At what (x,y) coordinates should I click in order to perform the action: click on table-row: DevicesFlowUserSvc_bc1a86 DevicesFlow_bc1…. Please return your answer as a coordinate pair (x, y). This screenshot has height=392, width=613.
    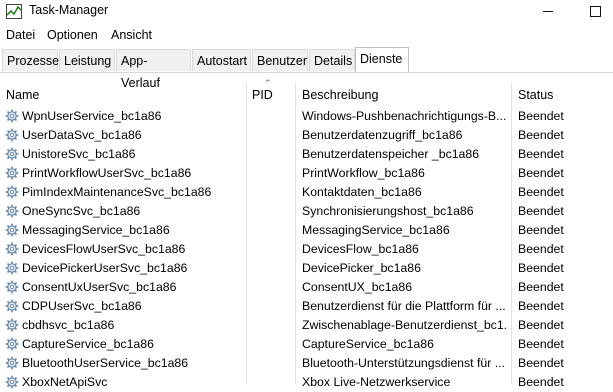
    Looking at the image, I should click on (306, 249).